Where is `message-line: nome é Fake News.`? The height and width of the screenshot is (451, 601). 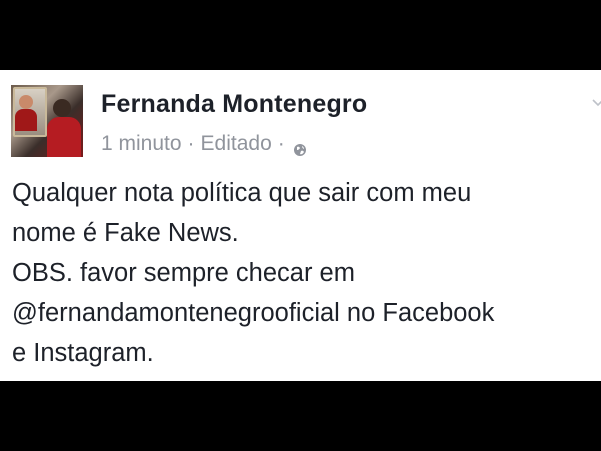
message-line: nome é Fake News. is located at coordinates (125, 233).